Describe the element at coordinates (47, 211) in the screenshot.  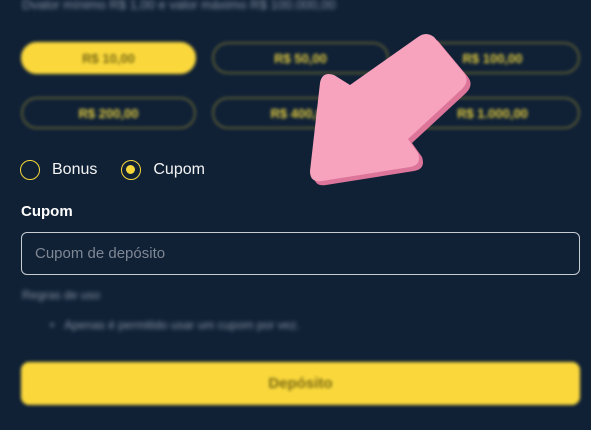
I see `coupon-field-label: Cupom` at that location.